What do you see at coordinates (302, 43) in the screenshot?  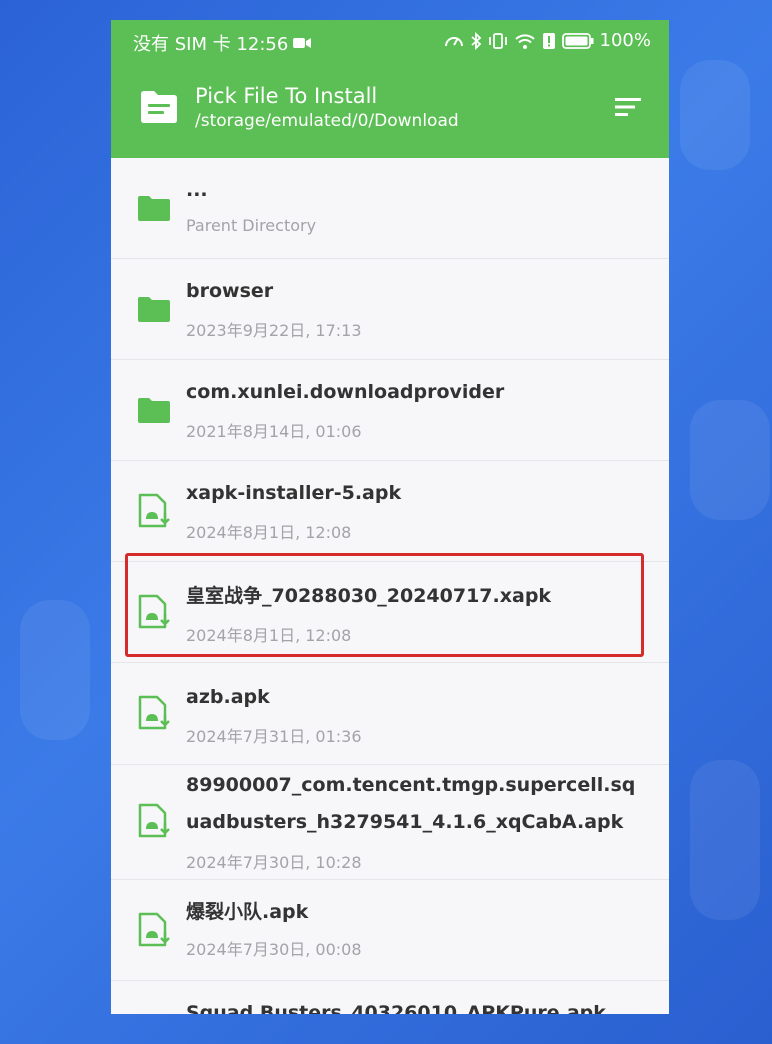 I see `video-record-icon` at bounding box center [302, 43].